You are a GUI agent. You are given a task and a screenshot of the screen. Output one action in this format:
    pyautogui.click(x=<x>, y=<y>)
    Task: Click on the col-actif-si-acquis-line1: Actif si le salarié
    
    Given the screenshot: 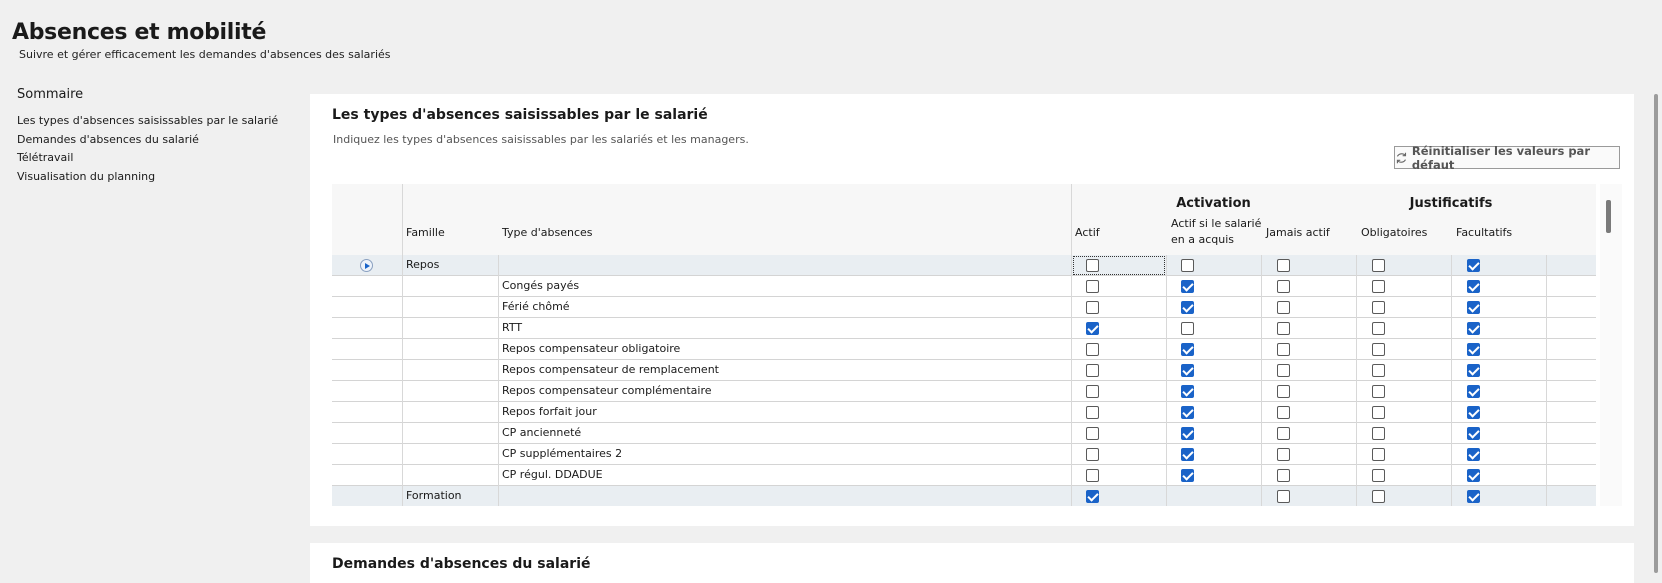 What is the action you would take?
    pyautogui.click(x=1216, y=223)
    